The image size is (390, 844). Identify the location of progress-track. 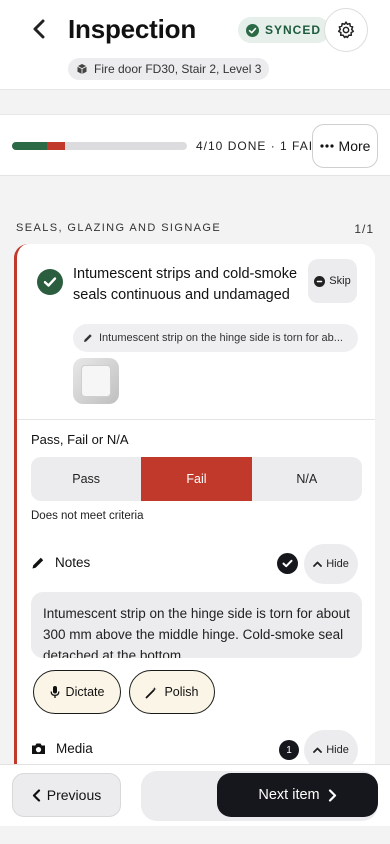
(99, 146).